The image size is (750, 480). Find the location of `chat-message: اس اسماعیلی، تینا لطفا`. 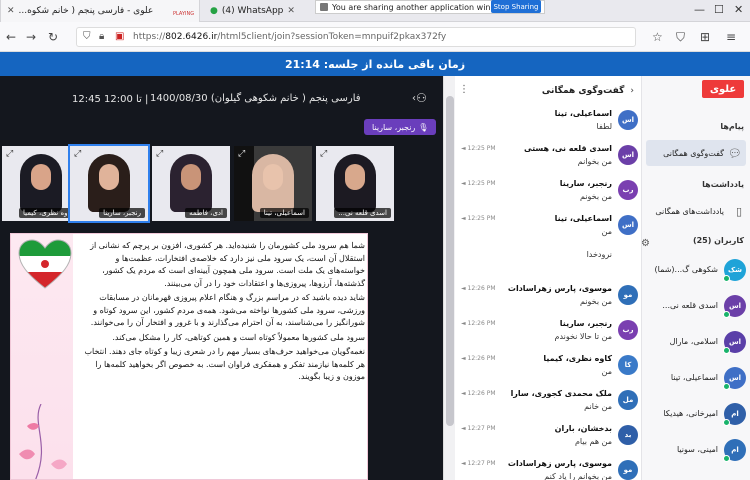

chat-message: اس اسماعیلی، تینا لطفا is located at coordinates (548, 124).